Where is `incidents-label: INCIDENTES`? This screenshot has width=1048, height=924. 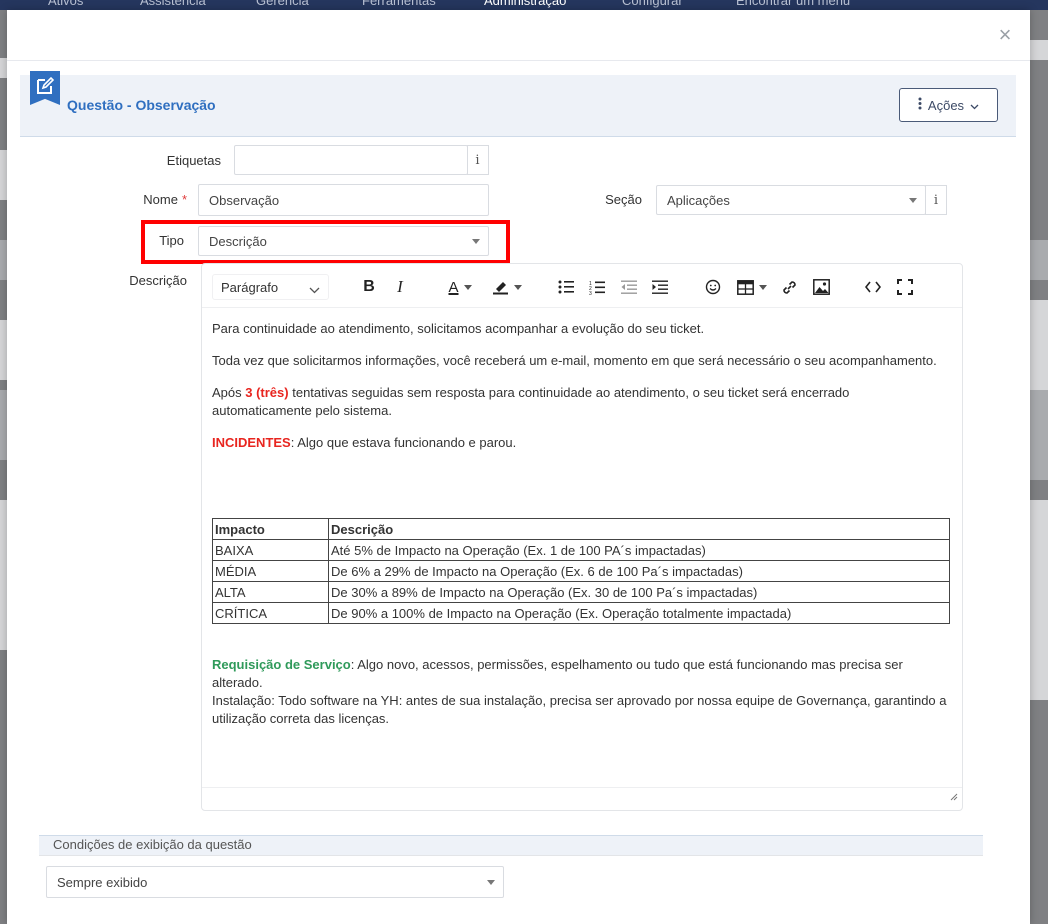 incidents-label: INCIDENTES is located at coordinates (251, 442).